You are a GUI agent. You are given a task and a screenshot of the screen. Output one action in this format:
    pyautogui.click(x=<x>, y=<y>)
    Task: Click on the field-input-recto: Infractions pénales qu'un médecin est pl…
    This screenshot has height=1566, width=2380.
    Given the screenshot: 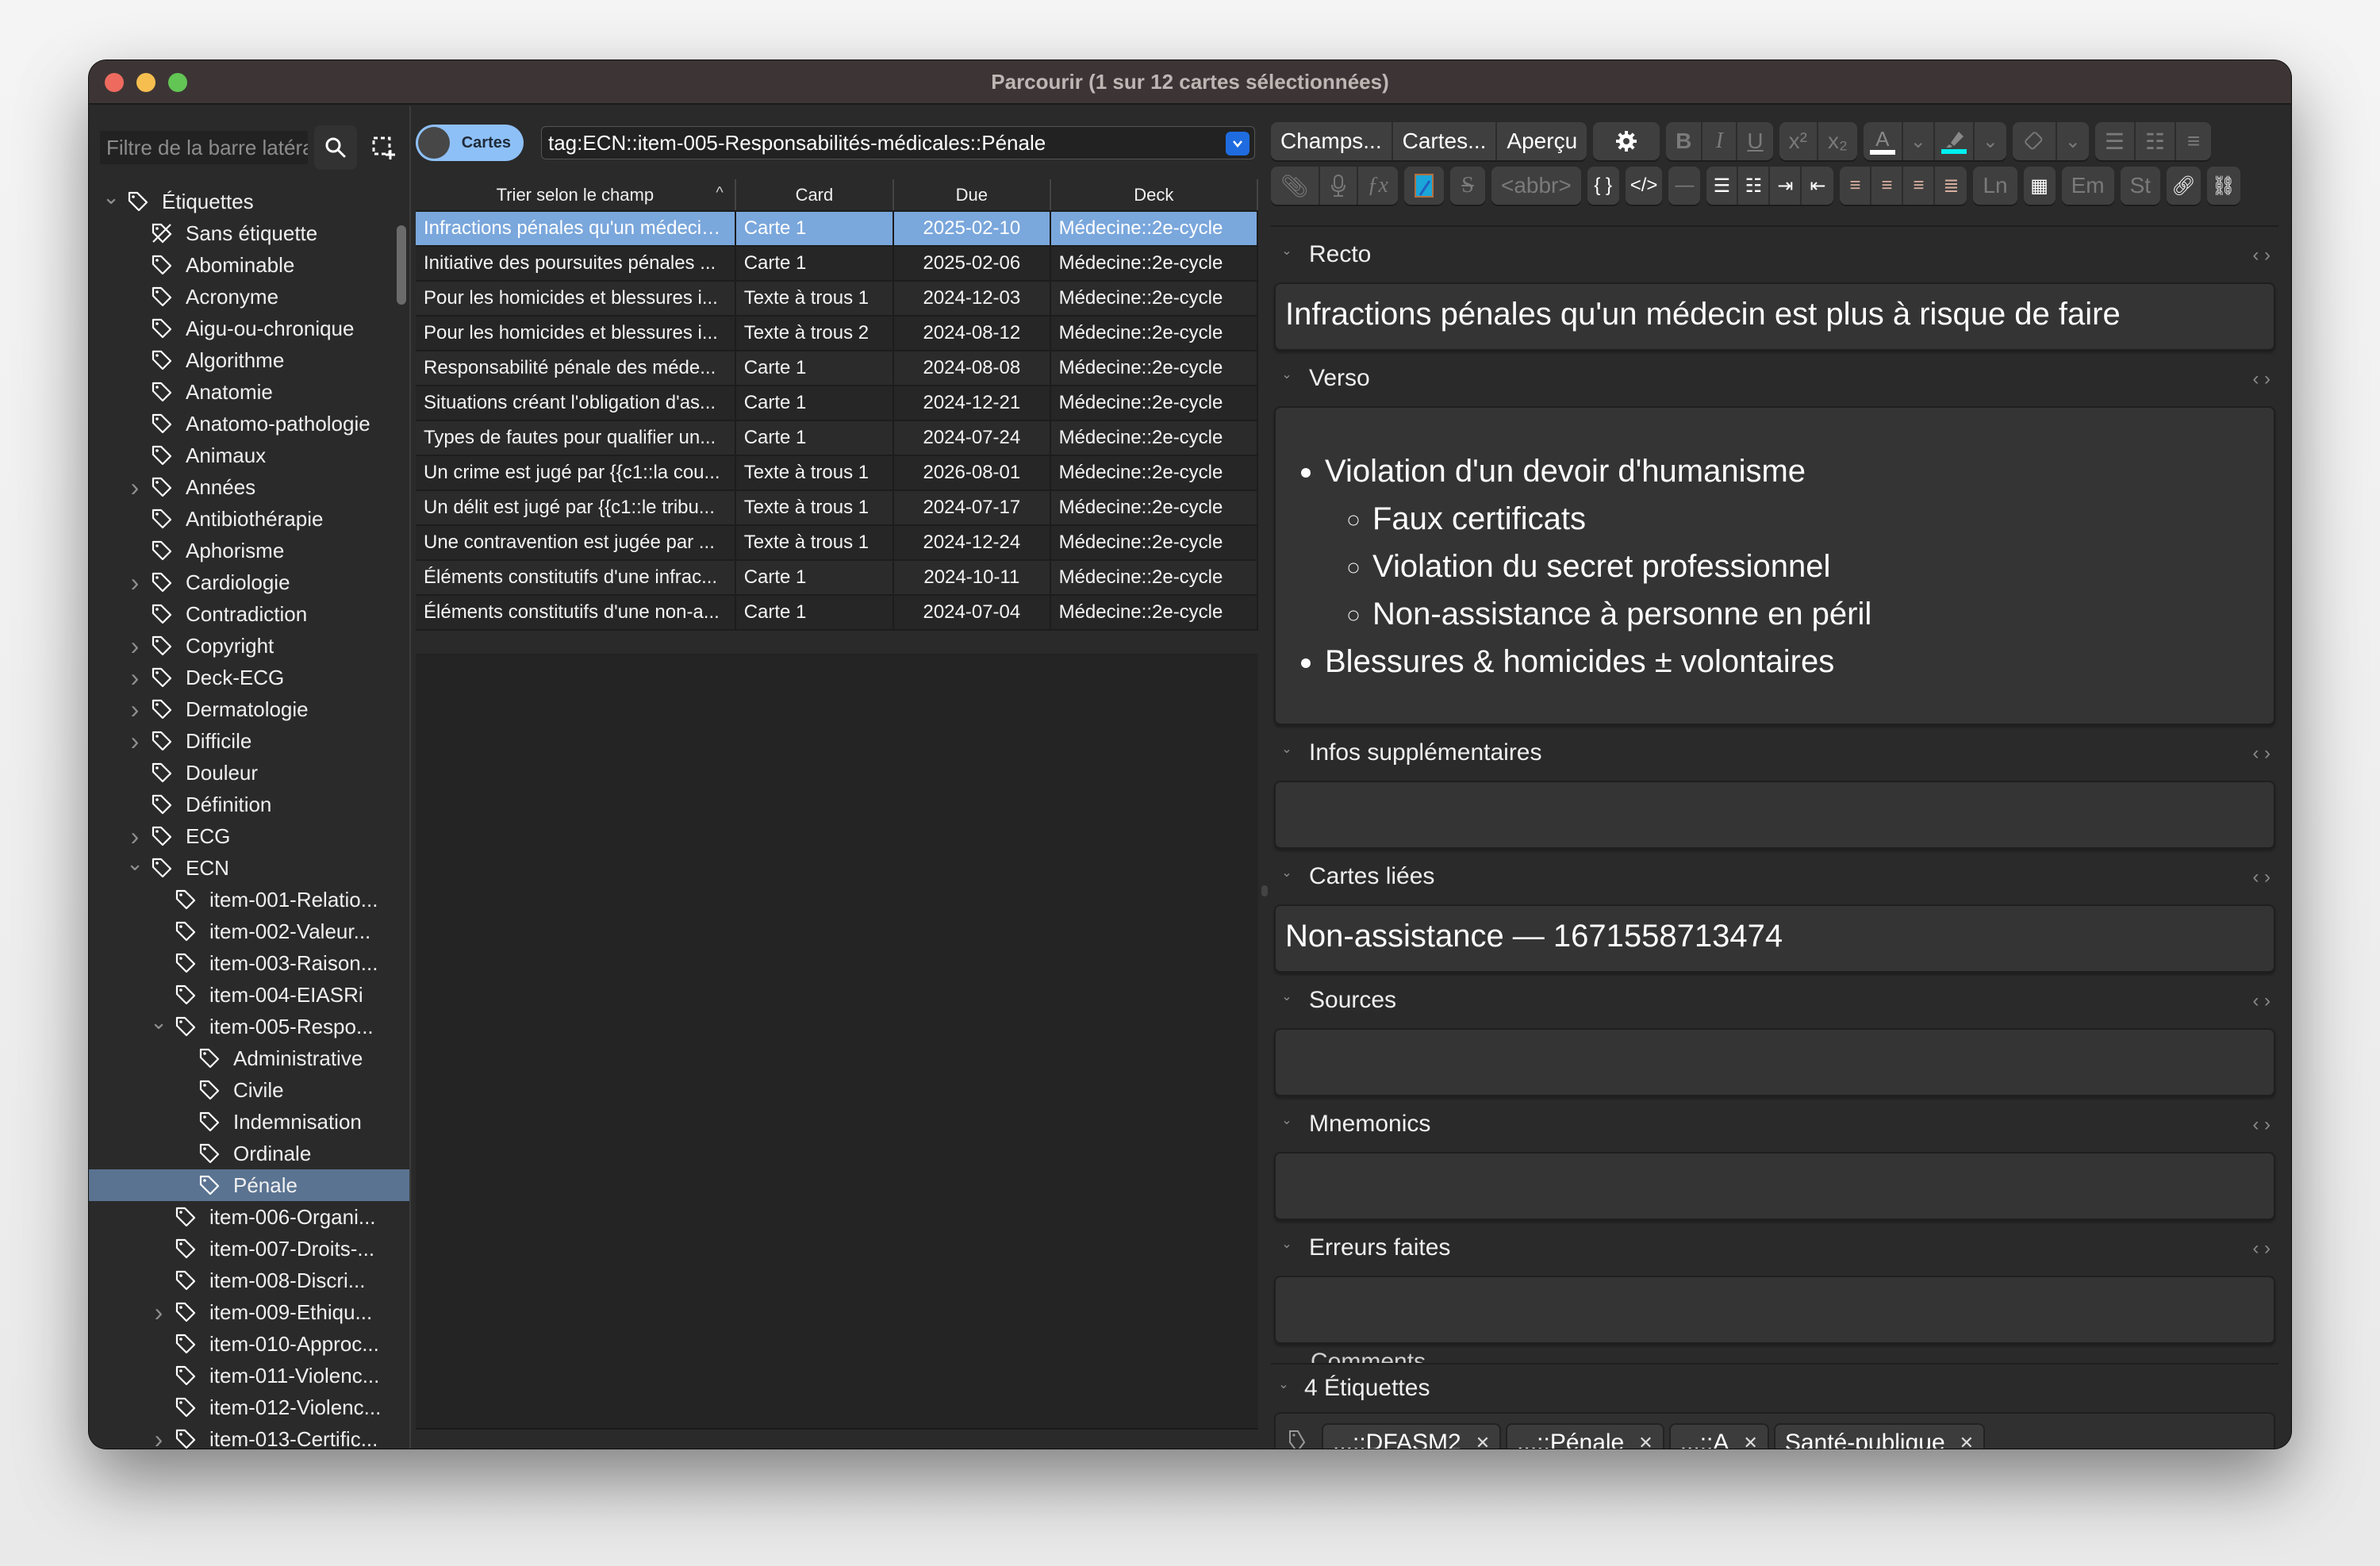 What is the action you would take?
    pyautogui.click(x=1774, y=316)
    